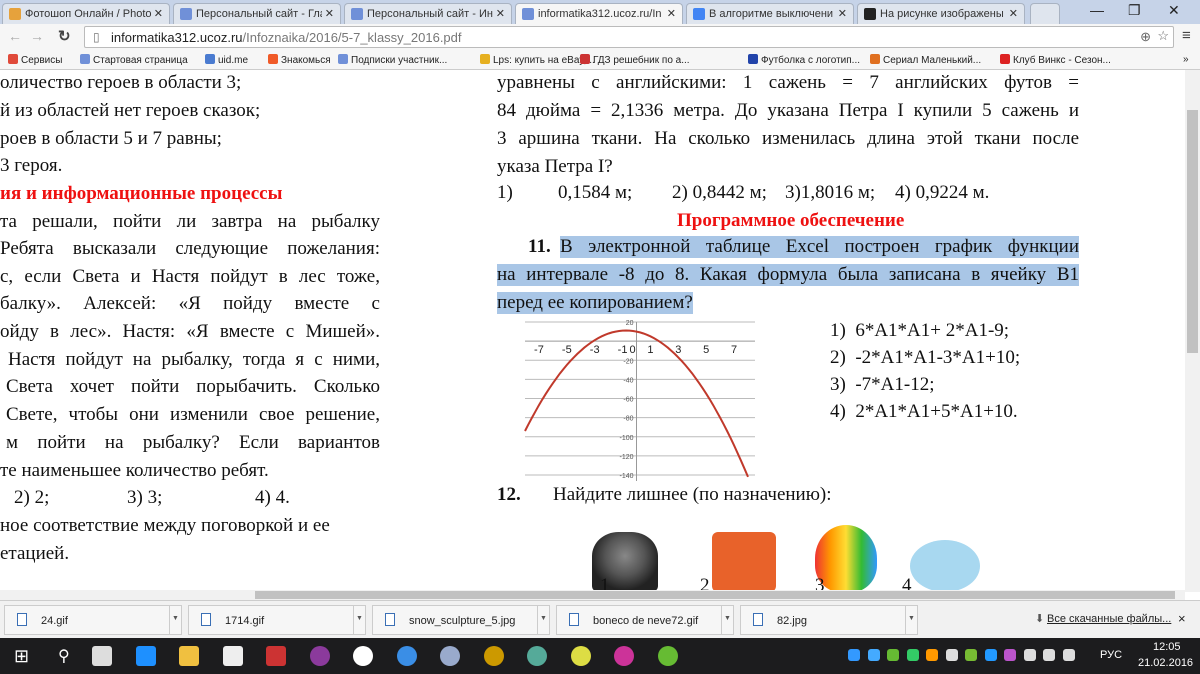  Describe the element at coordinates (406, 656) in the screenshot. I see `browser-app-icon` at that location.